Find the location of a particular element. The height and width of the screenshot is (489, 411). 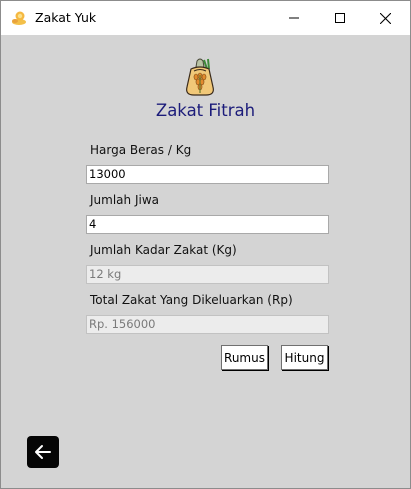

title-bar: Zakat Yuk is located at coordinates (205, 18).